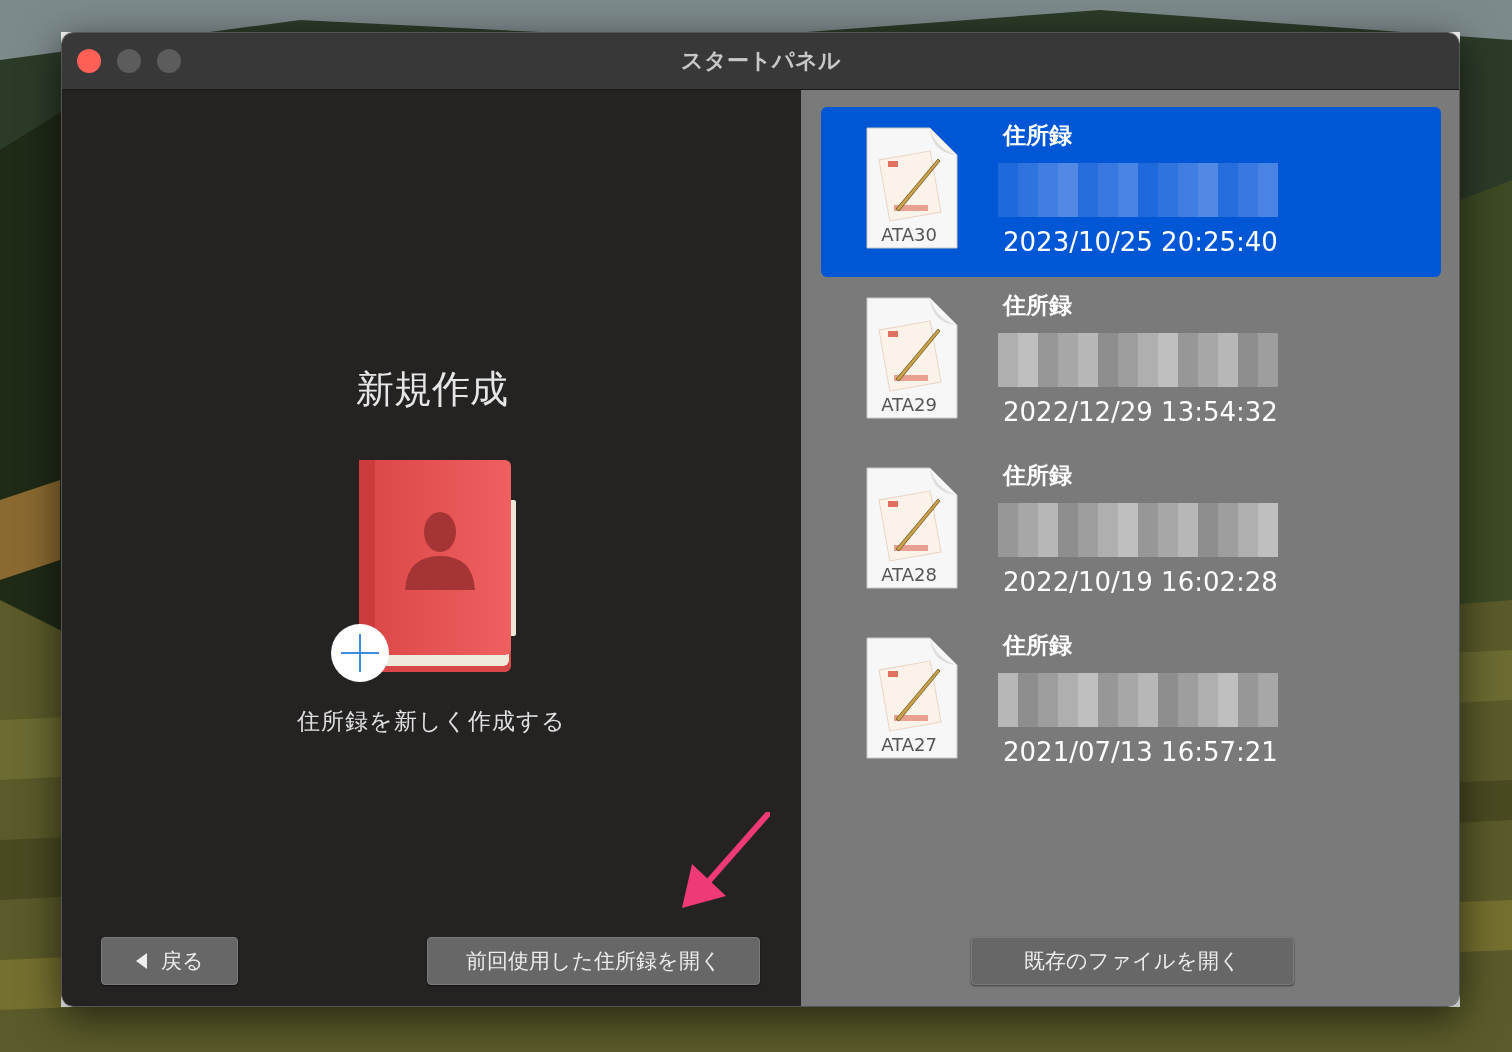 The height and width of the screenshot is (1052, 1512). What do you see at coordinates (1140, 242) in the screenshot?
I see `file-date: 2023/10/25 20:25:40` at bounding box center [1140, 242].